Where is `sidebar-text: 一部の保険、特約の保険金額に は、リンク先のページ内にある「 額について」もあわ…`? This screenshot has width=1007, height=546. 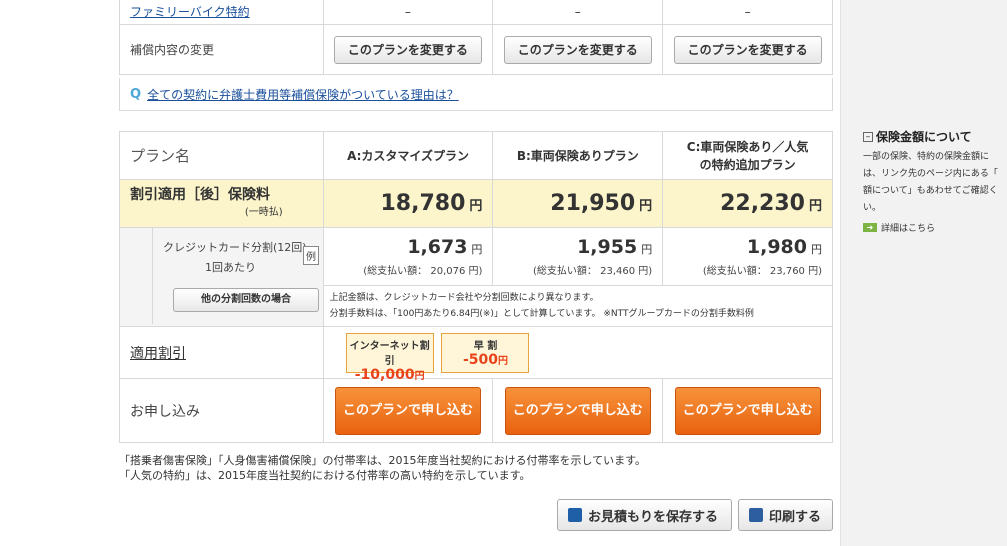
sidebar-text: 一部の保険、特約の保険金額に は、リンク先のページ内にある「 額について」もあわ… is located at coordinates (935, 183).